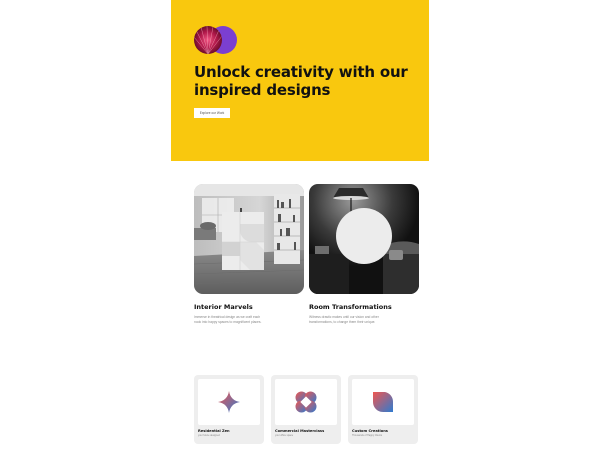  Describe the element at coordinates (212, 113) in the screenshot. I see `explore-work-button: Explore our Work` at that location.